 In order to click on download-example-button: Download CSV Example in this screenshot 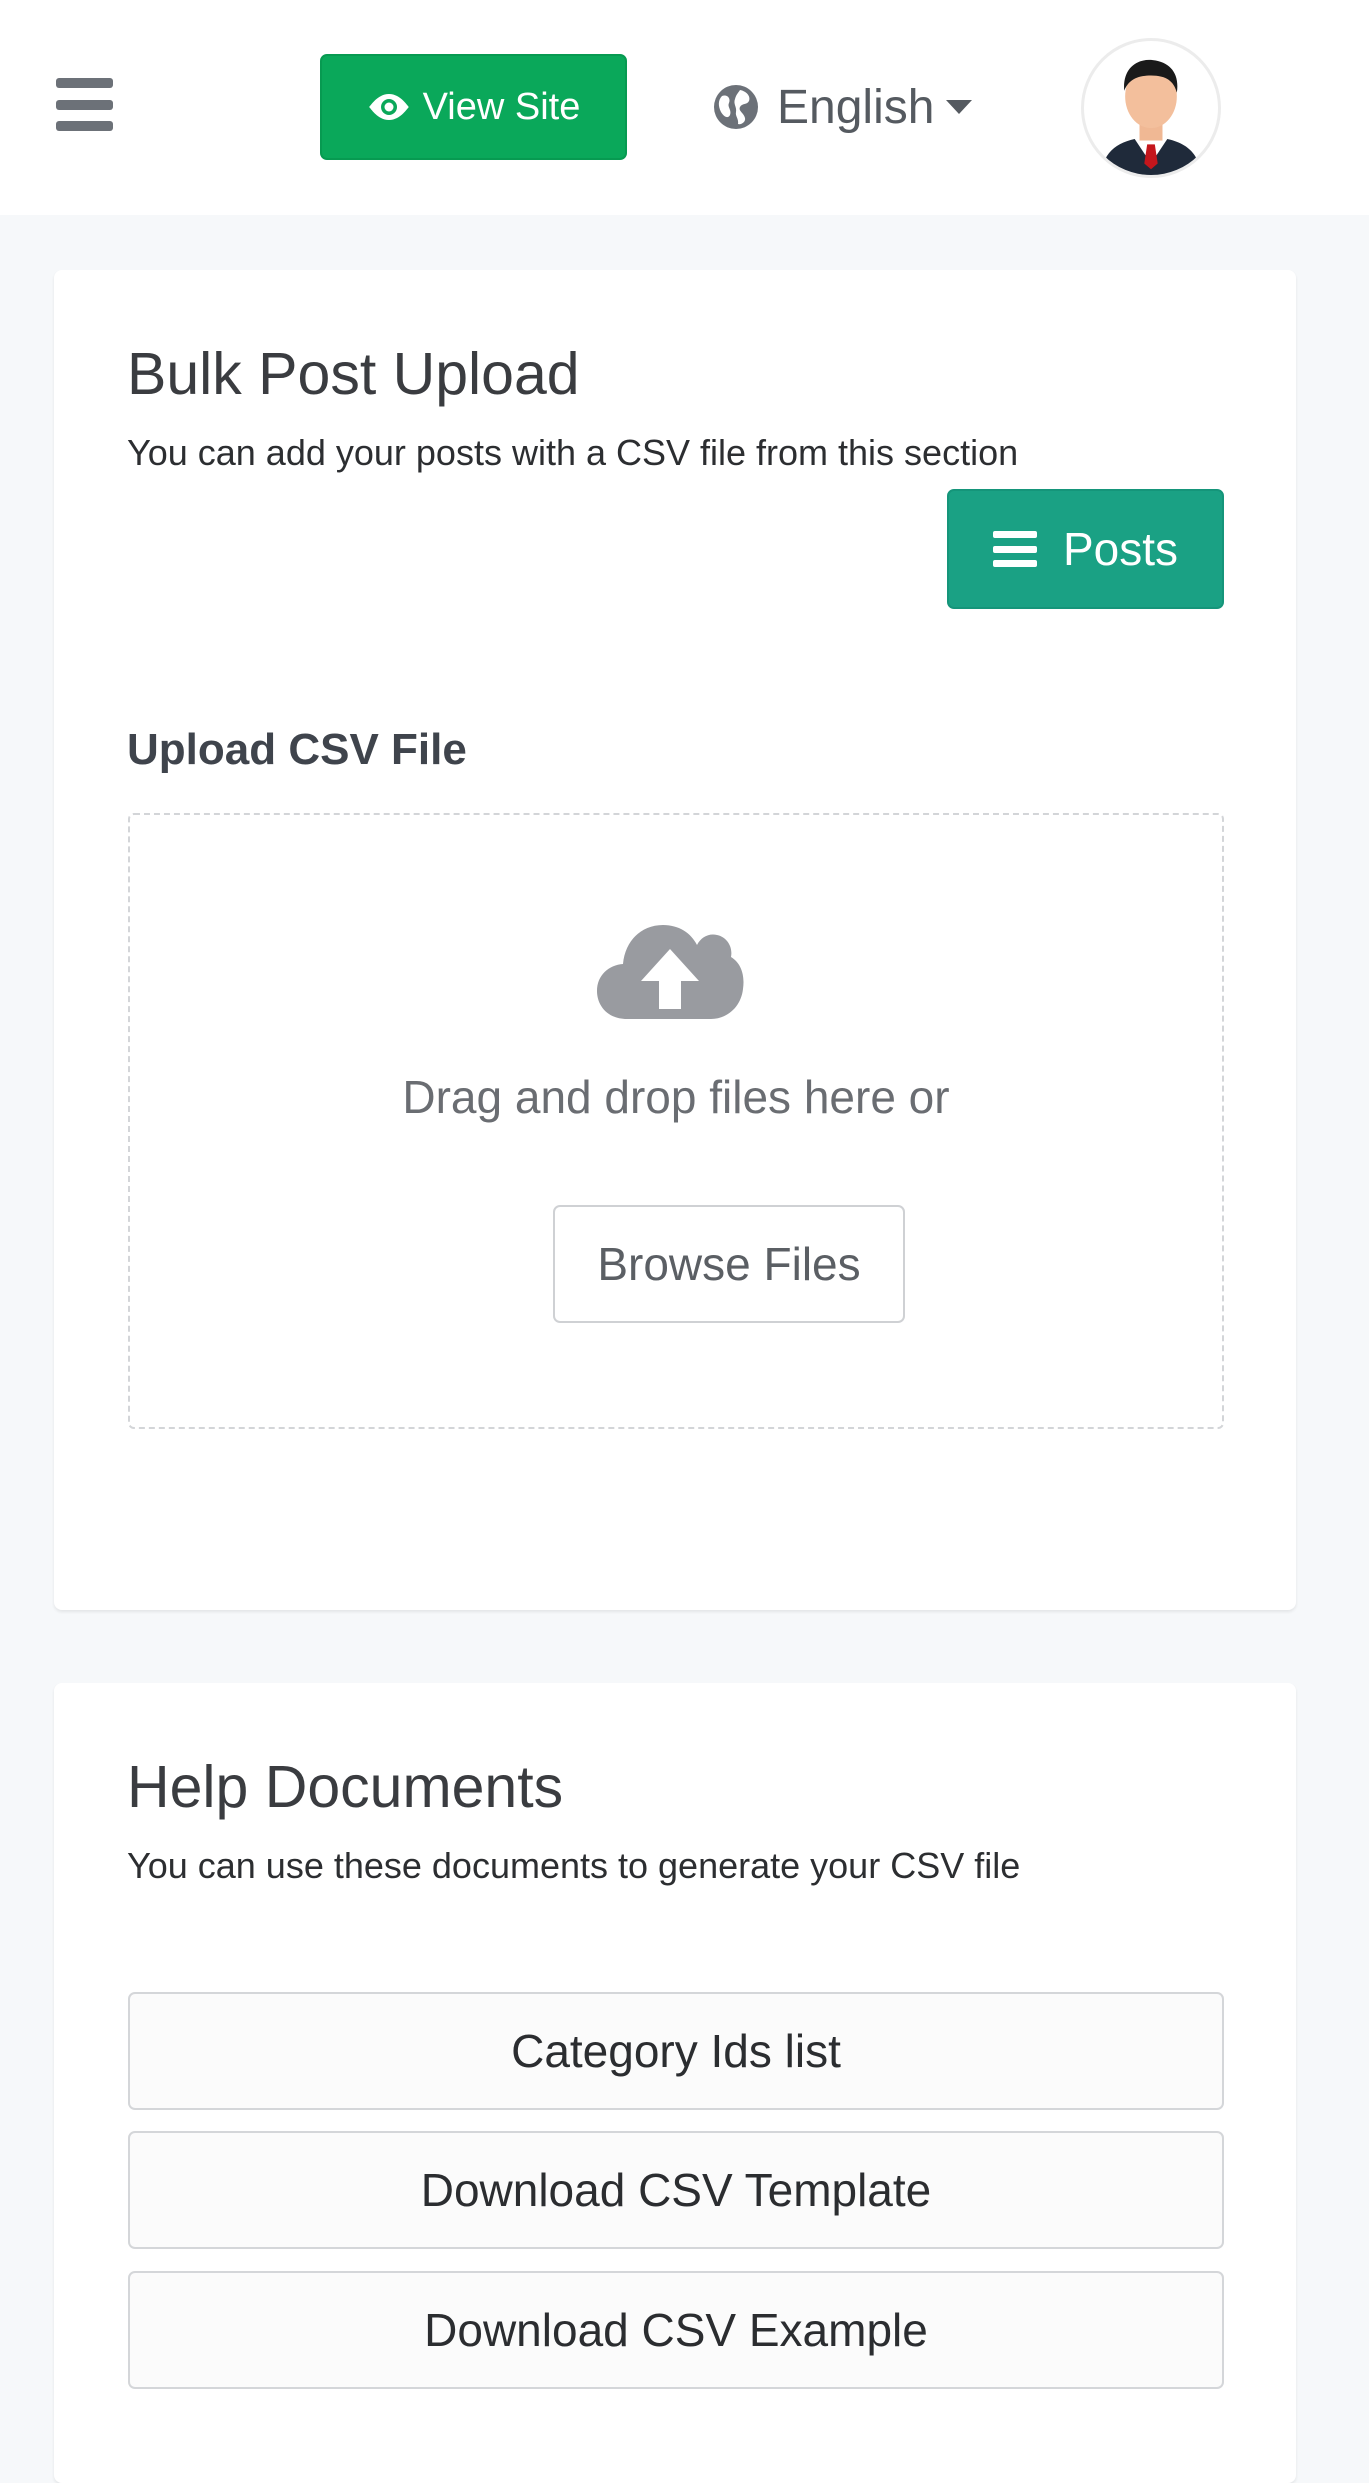, I will do `click(676, 2330)`.